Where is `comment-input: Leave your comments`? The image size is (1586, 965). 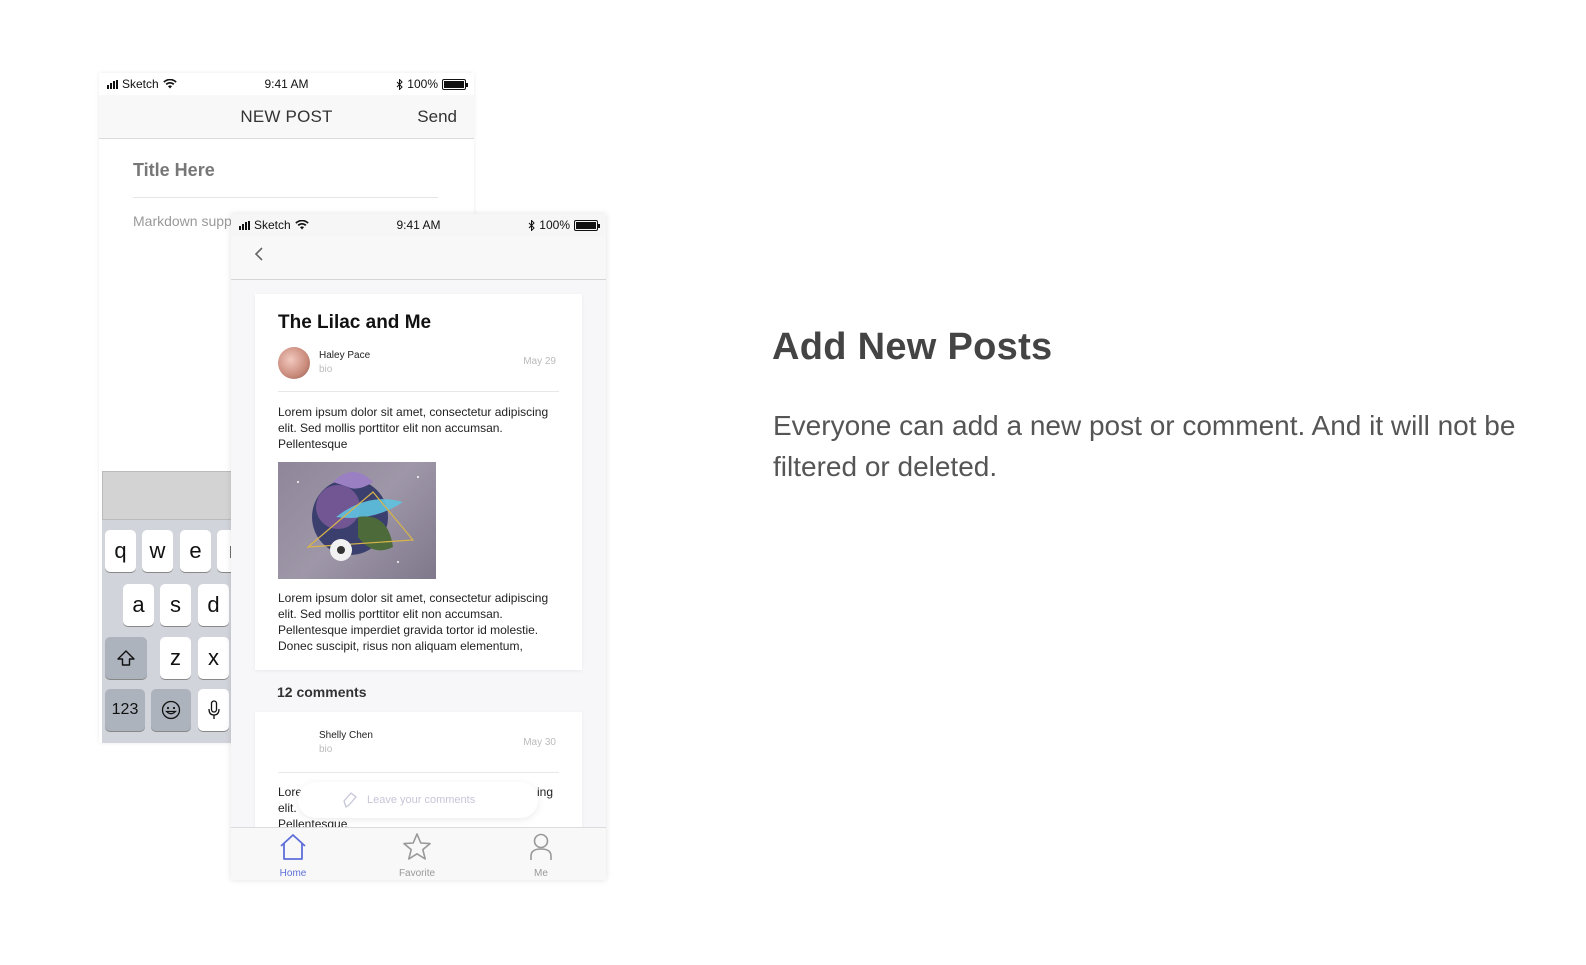 comment-input: Leave your comments is located at coordinates (418, 800).